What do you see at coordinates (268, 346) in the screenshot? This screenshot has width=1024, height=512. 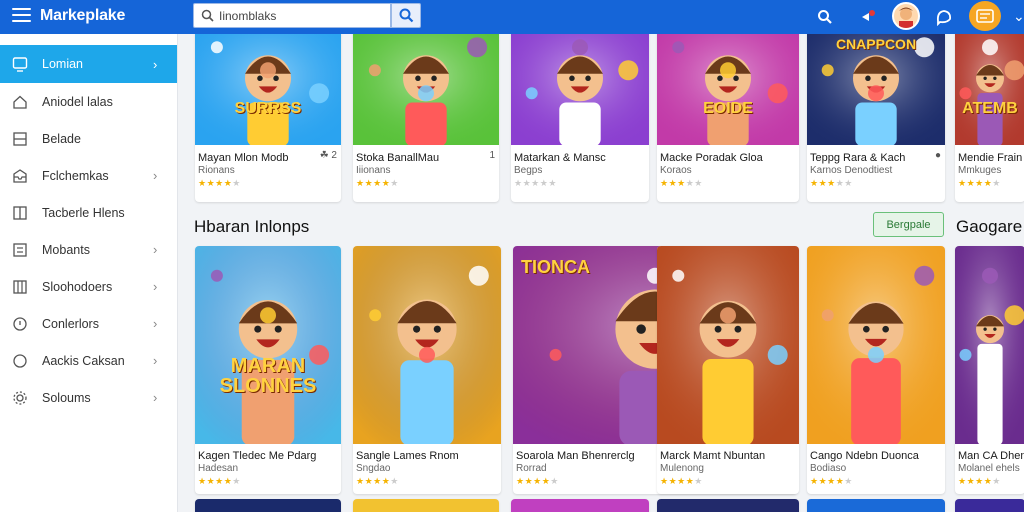 I see `app-thumbnail: MARAN SLONNES` at bounding box center [268, 346].